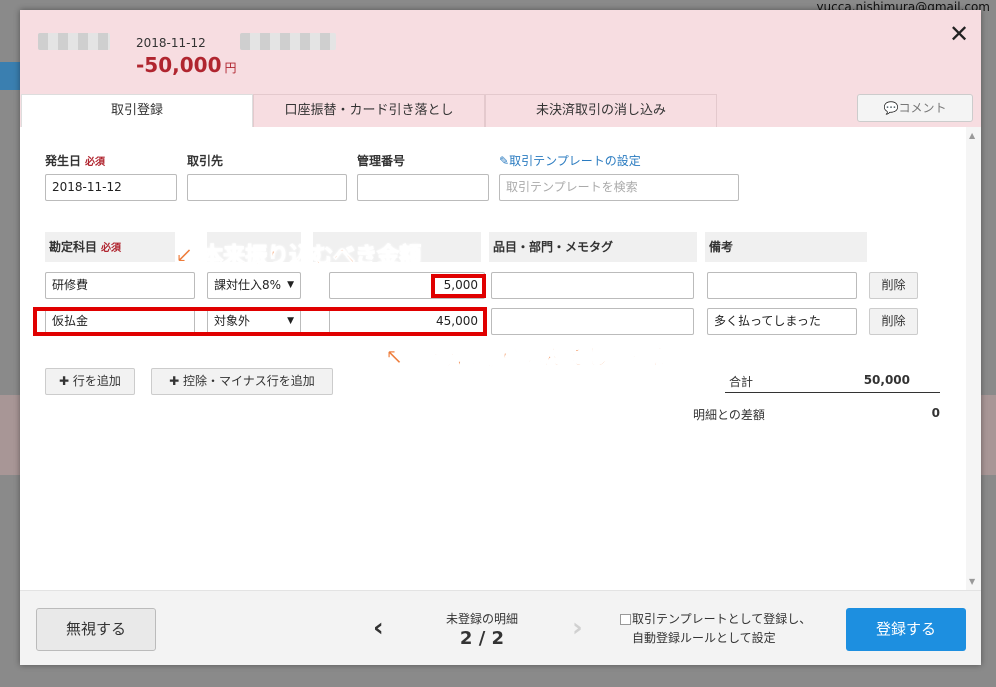 The height and width of the screenshot is (687, 996). What do you see at coordinates (378, 628) in the screenshot?
I see `chevron-left-icon: ‹` at bounding box center [378, 628].